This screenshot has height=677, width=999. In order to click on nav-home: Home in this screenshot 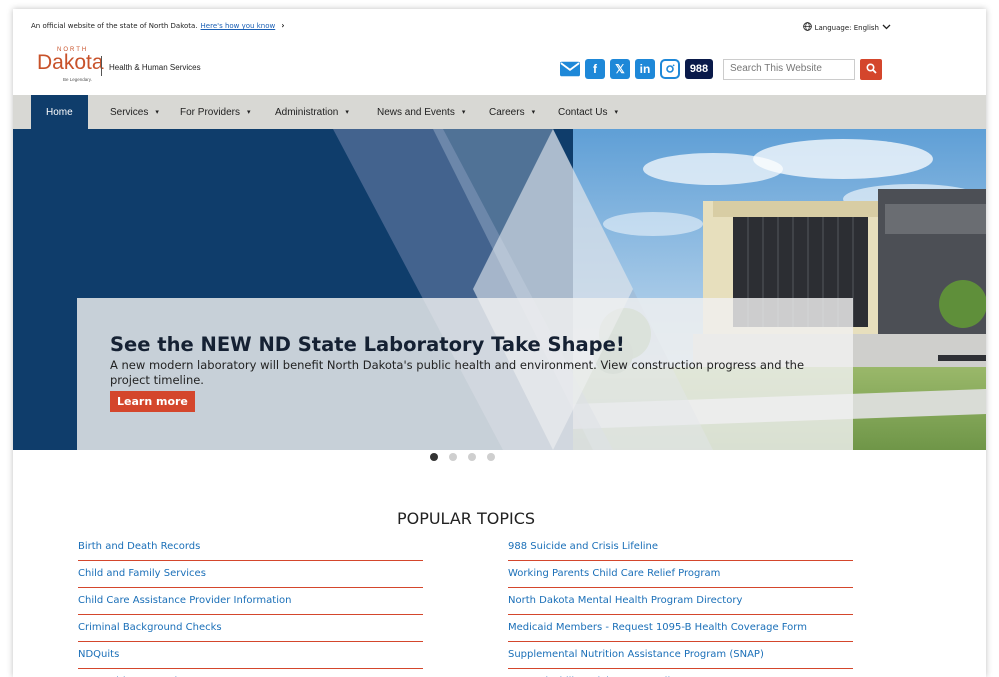, I will do `click(59, 112)`.